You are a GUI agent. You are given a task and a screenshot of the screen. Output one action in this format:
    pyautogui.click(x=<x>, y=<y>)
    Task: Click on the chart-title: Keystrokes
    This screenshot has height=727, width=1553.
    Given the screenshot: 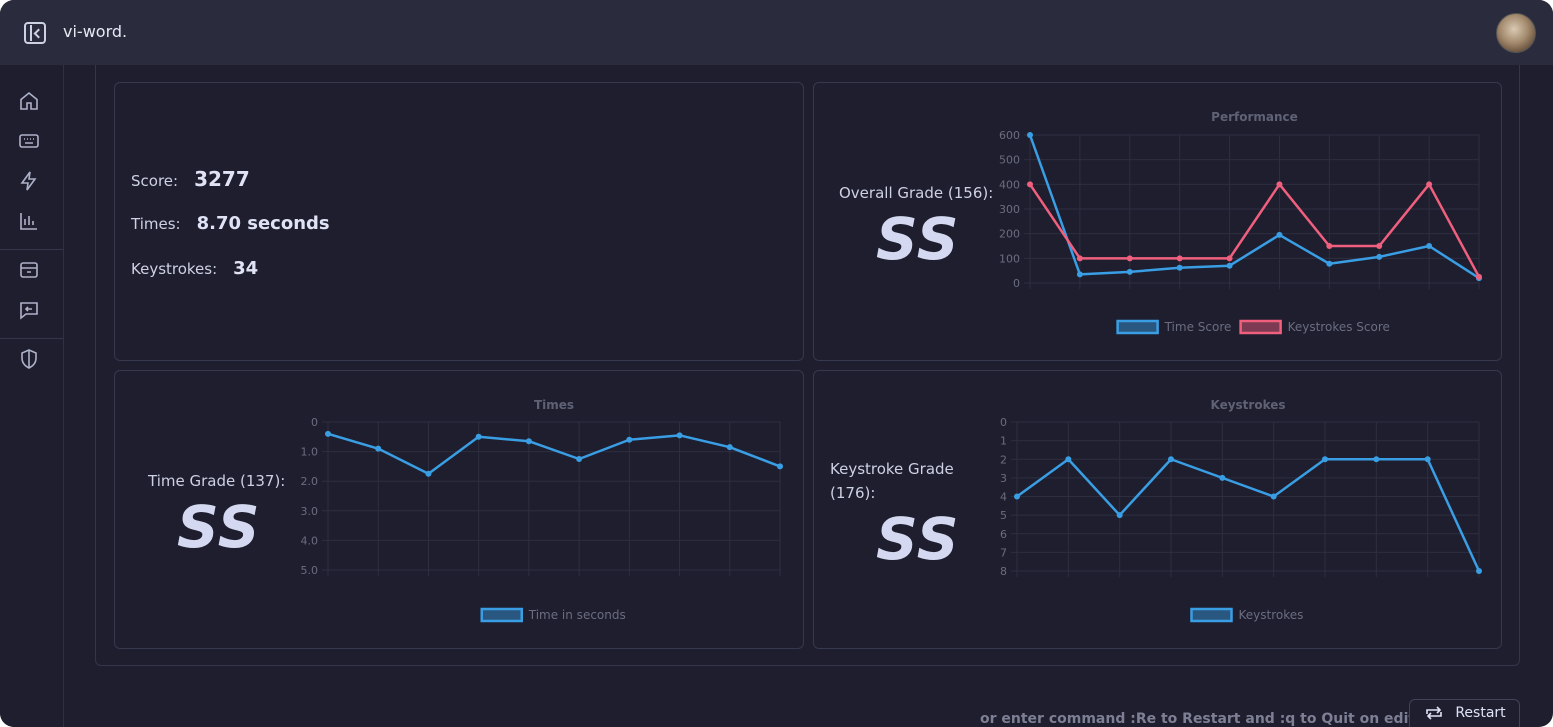 What is the action you would take?
    pyautogui.click(x=1247, y=405)
    